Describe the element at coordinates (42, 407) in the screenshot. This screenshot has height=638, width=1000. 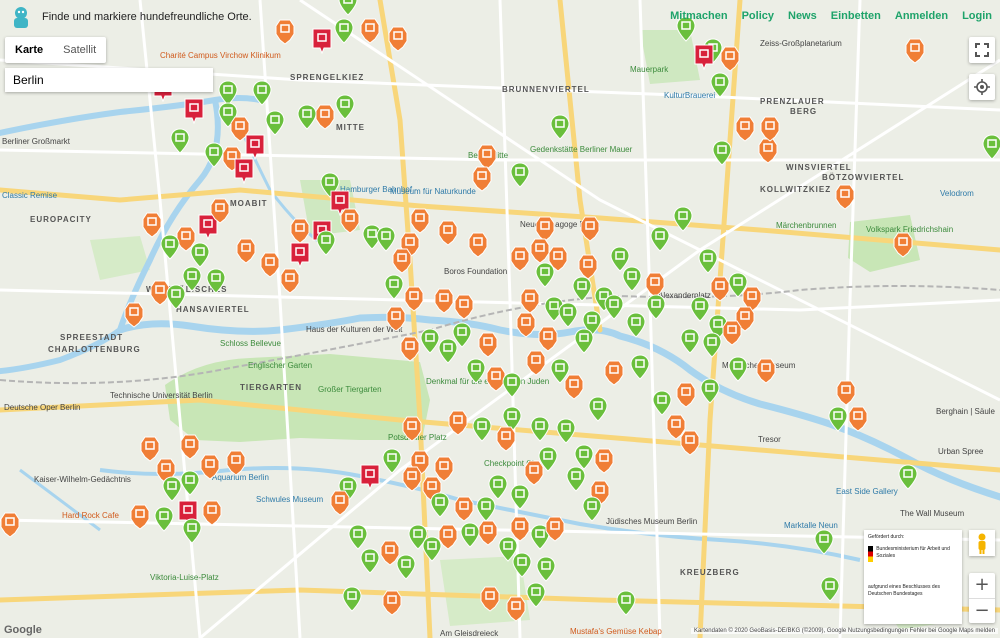
I see `place-label: Deutsche Oper Berlin` at that location.